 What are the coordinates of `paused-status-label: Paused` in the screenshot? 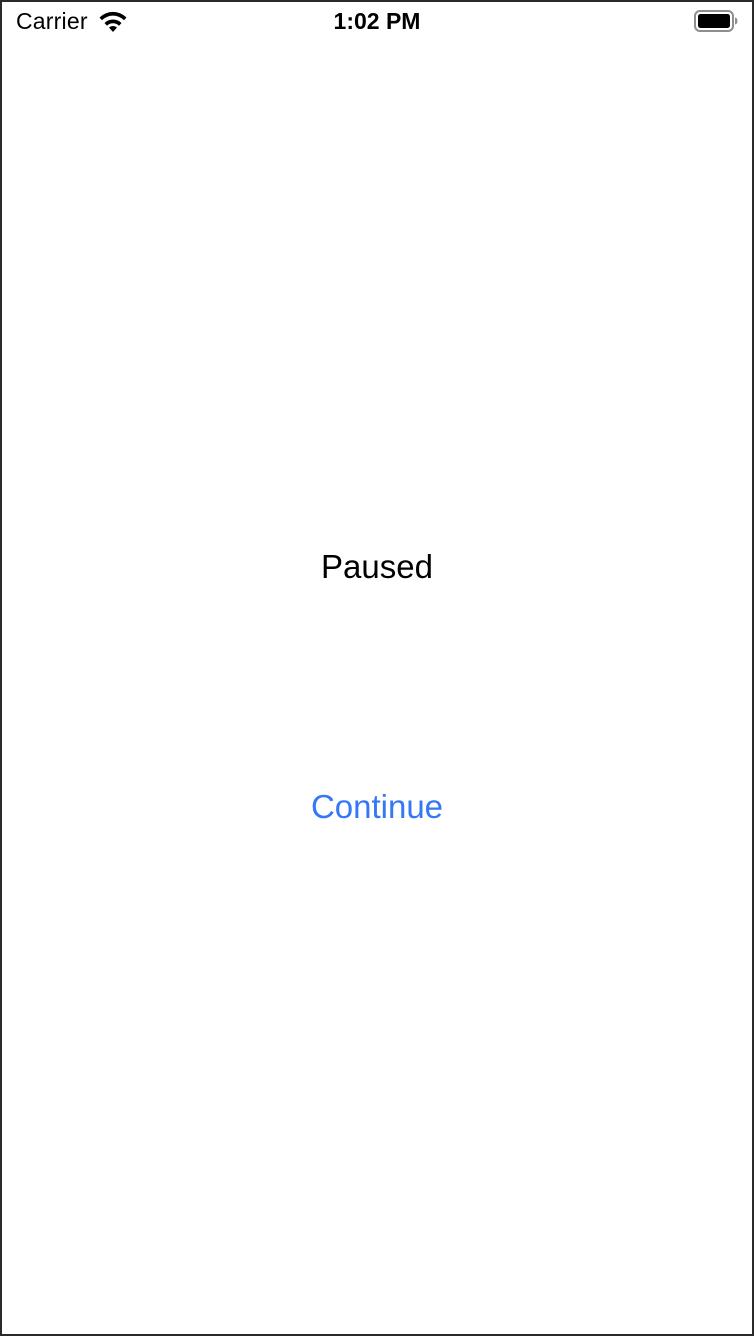 It's located at (377, 566).